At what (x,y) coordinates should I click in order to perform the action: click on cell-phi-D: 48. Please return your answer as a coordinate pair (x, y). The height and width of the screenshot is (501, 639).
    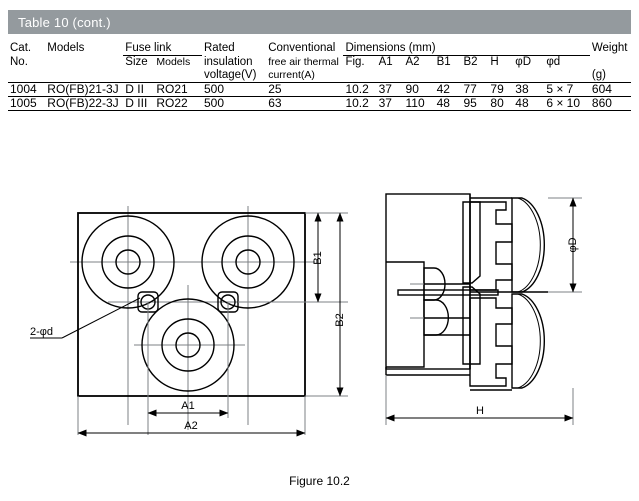
    Looking at the image, I should click on (522, 103).